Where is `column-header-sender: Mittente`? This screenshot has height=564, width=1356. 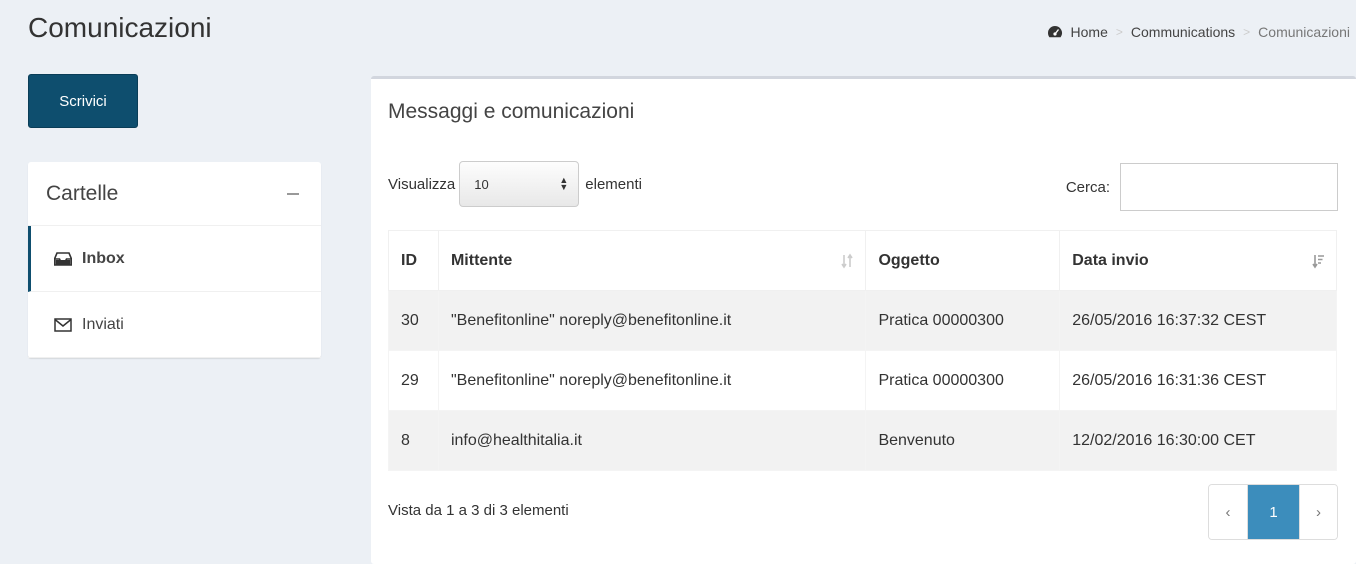
column-header-sender: Mittente is located at coordinates (652, 260).